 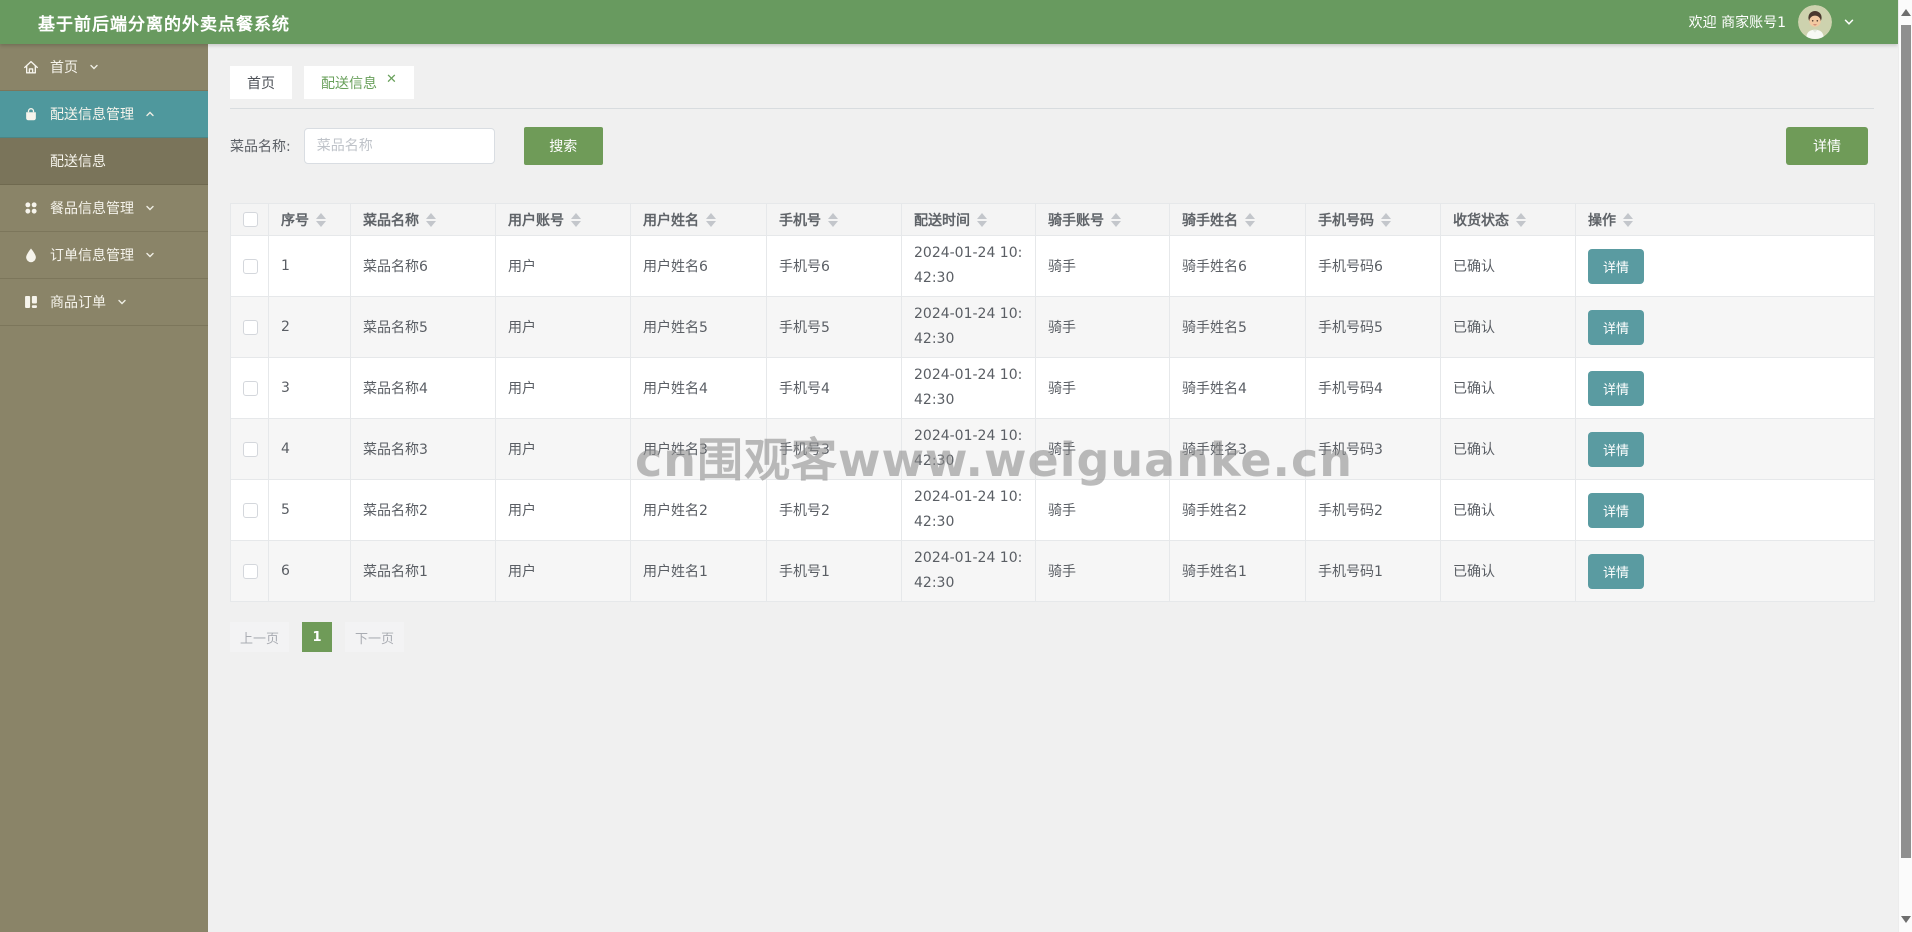 What do you see at coordinates (391, 79) in the screenshot?
I see `tab-close-icon: ✕` at bounding box center [391, 79].